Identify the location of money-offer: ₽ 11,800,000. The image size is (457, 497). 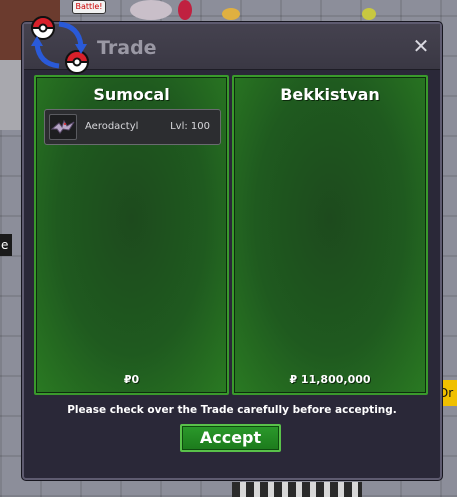
(330, 379).